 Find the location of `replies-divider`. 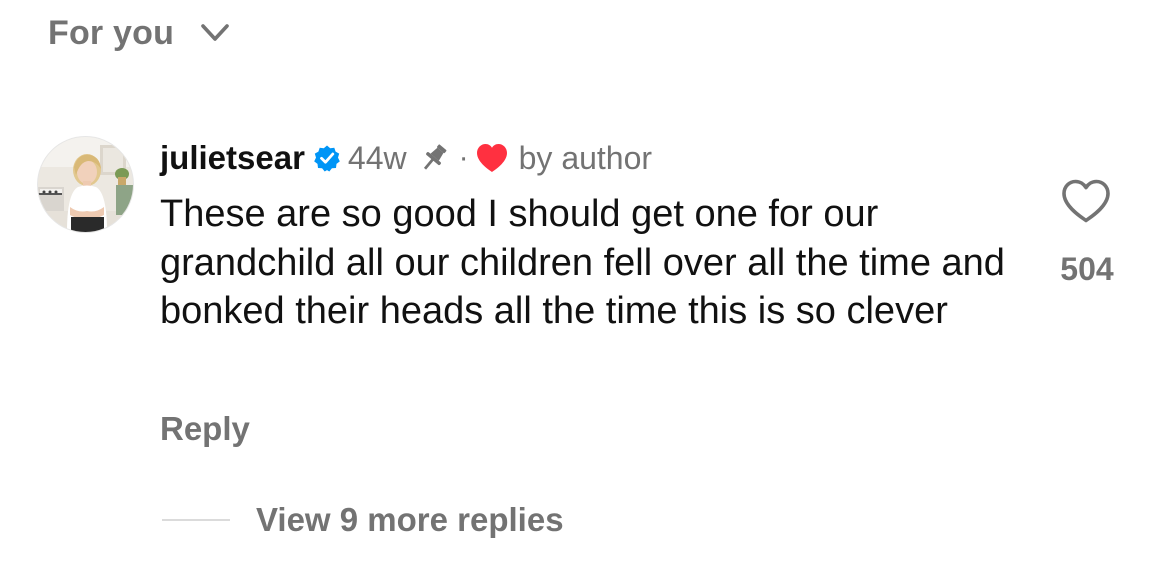

replies-divider is located at coordinates (196, 520).